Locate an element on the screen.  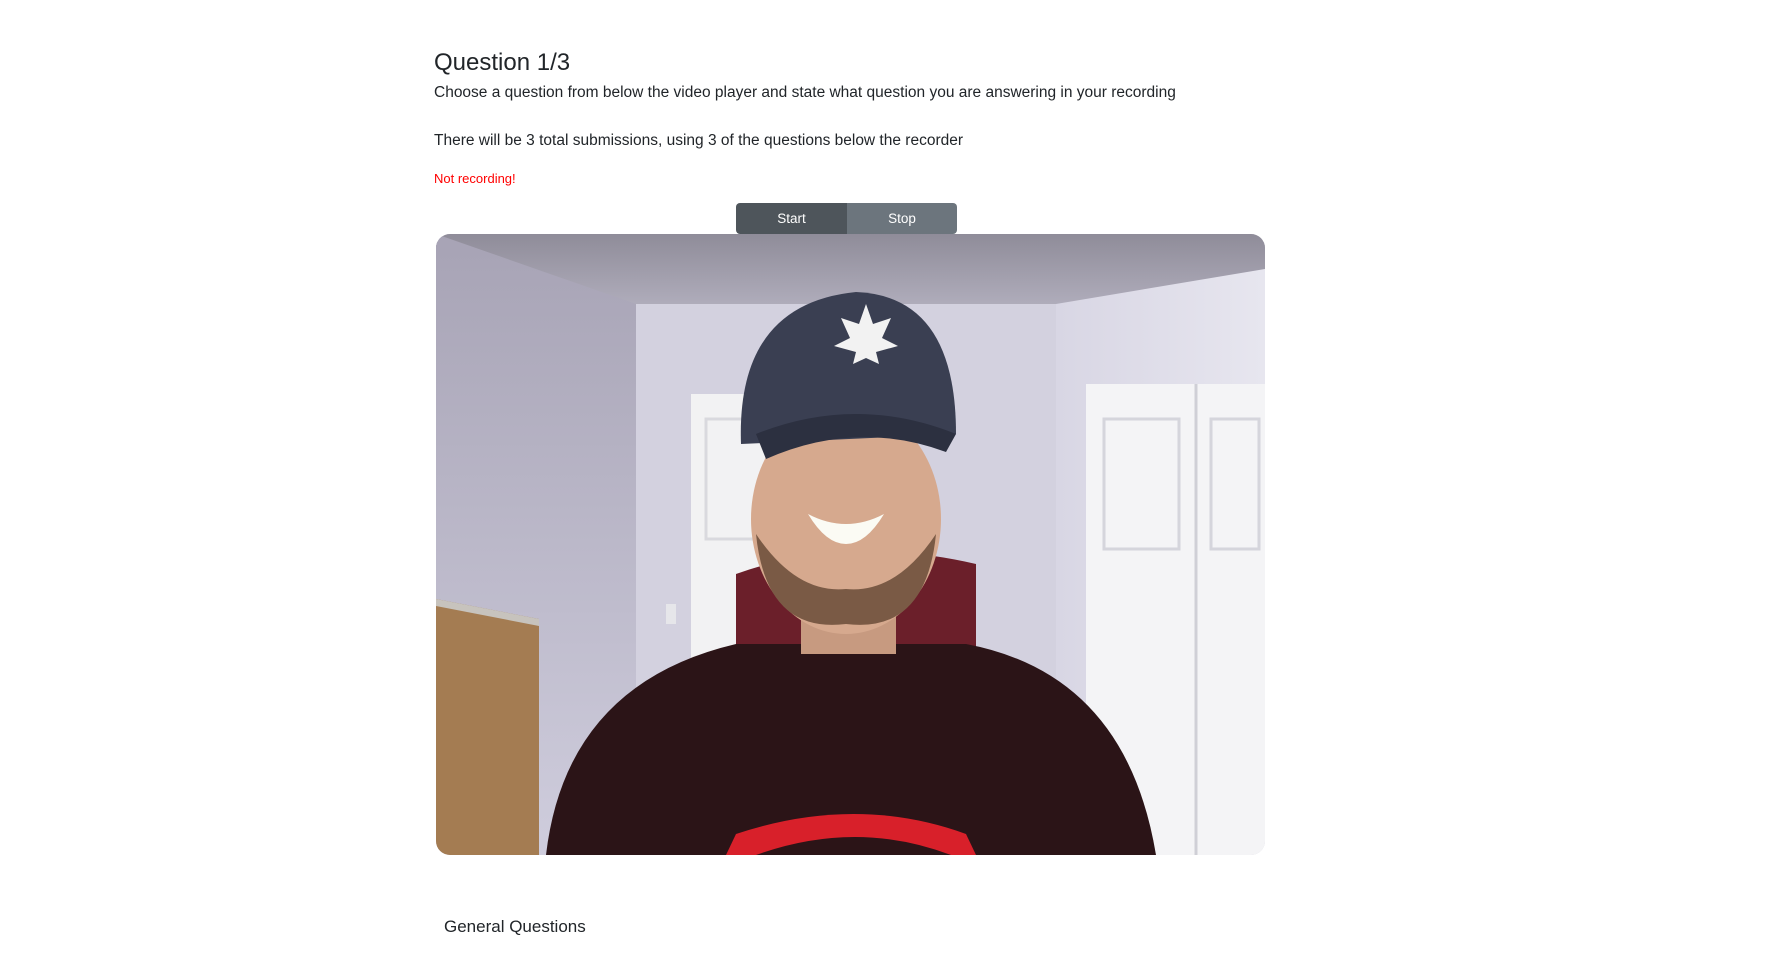
stop-recording-button: Stop Recording is located at coordinates (902, 230).